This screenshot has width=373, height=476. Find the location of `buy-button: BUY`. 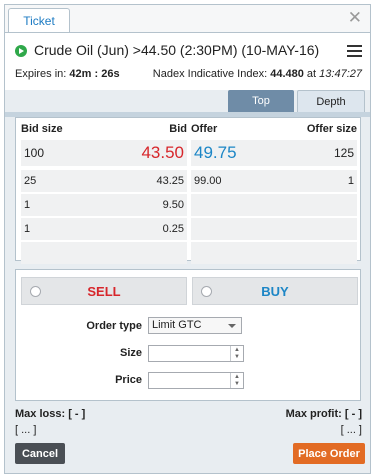

buy-button: BUY is located at coordinates (275, 291).